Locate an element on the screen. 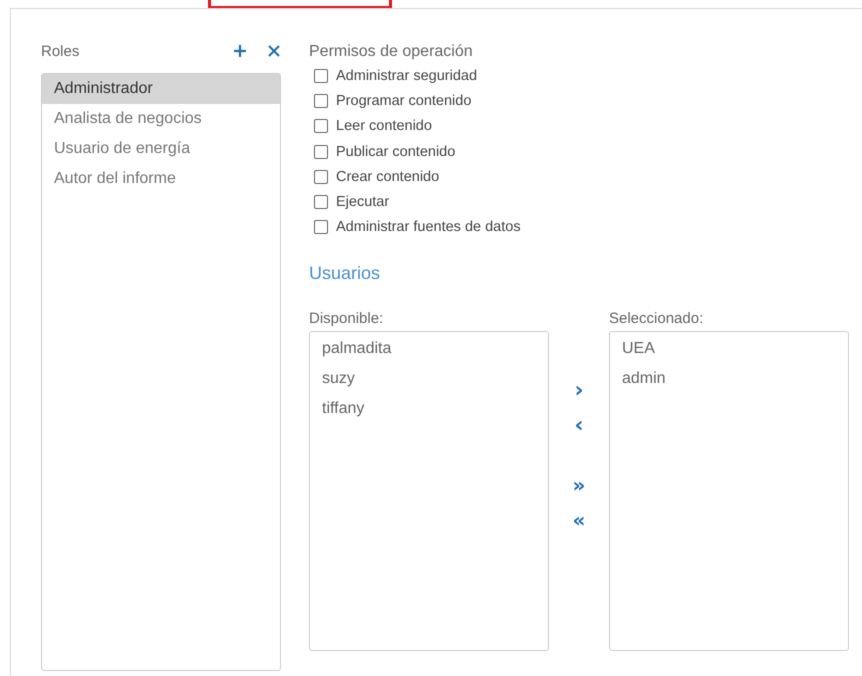  checkbox-label: Ejecutar is located at coordinates (363, 202).